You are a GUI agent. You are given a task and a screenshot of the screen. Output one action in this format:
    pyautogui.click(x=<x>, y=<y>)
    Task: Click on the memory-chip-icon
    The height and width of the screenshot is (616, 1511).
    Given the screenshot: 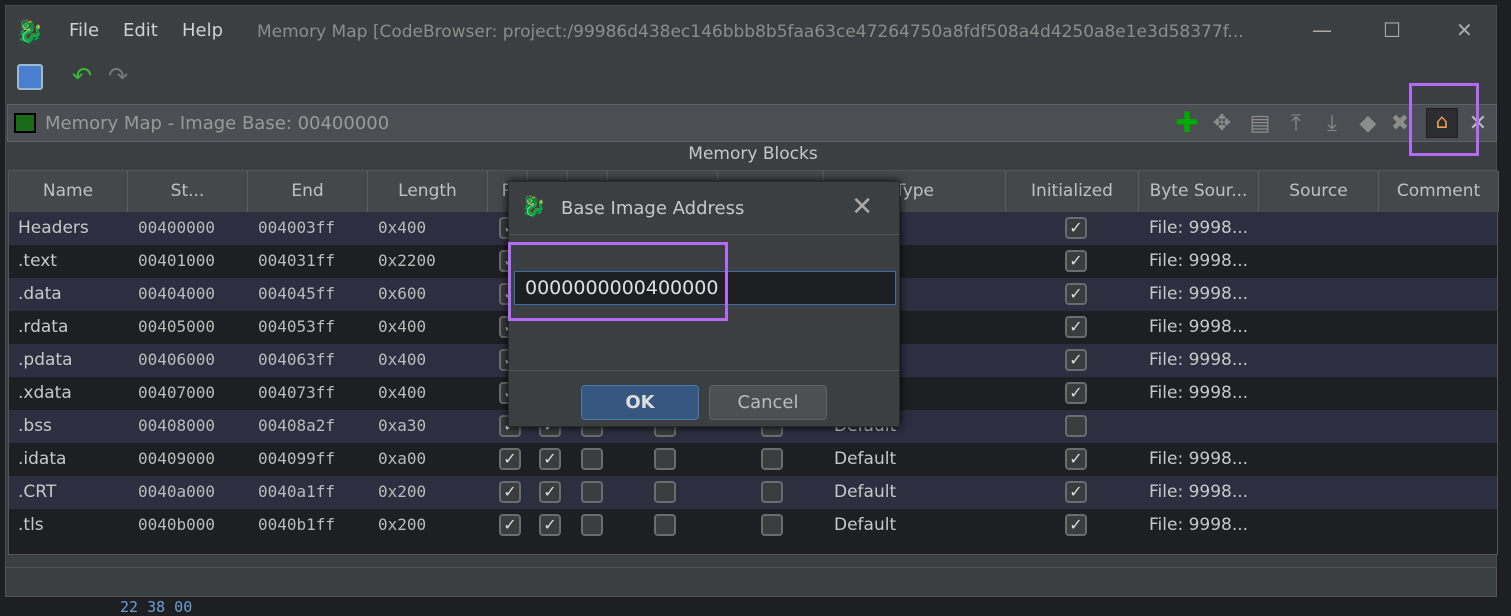 What is the action you would take?
    pyautogui.click(x=25, y=123)
    